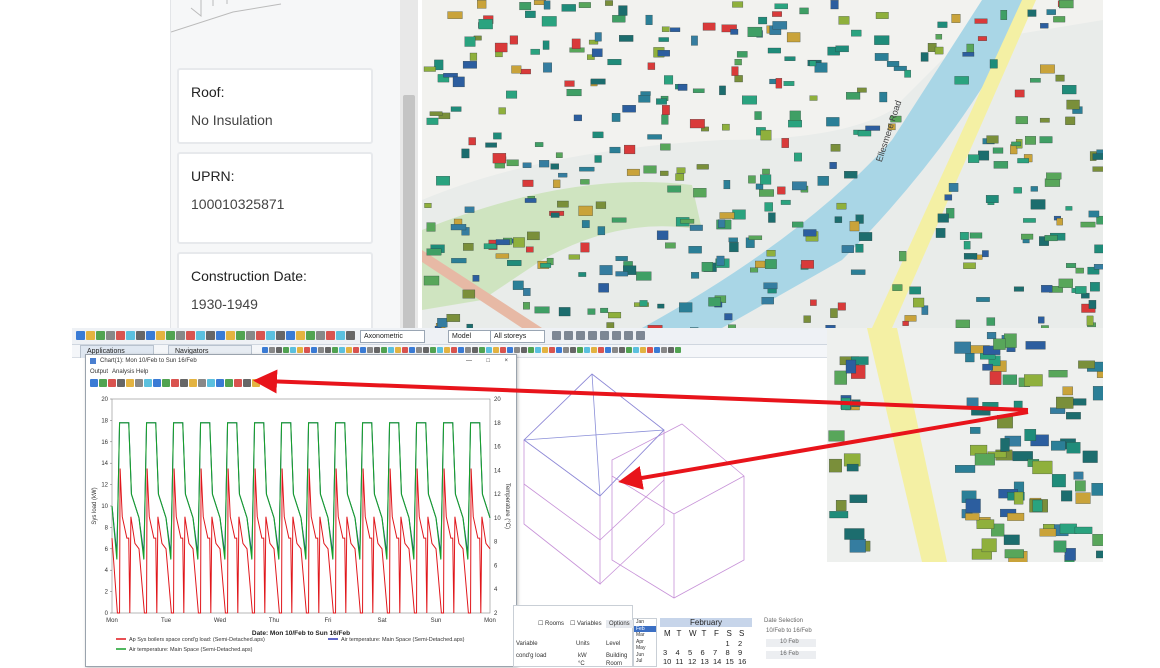  Describe the element at coordinates (517, 336) in the screenshot. I see `storeys-select: All storeys` at that location.